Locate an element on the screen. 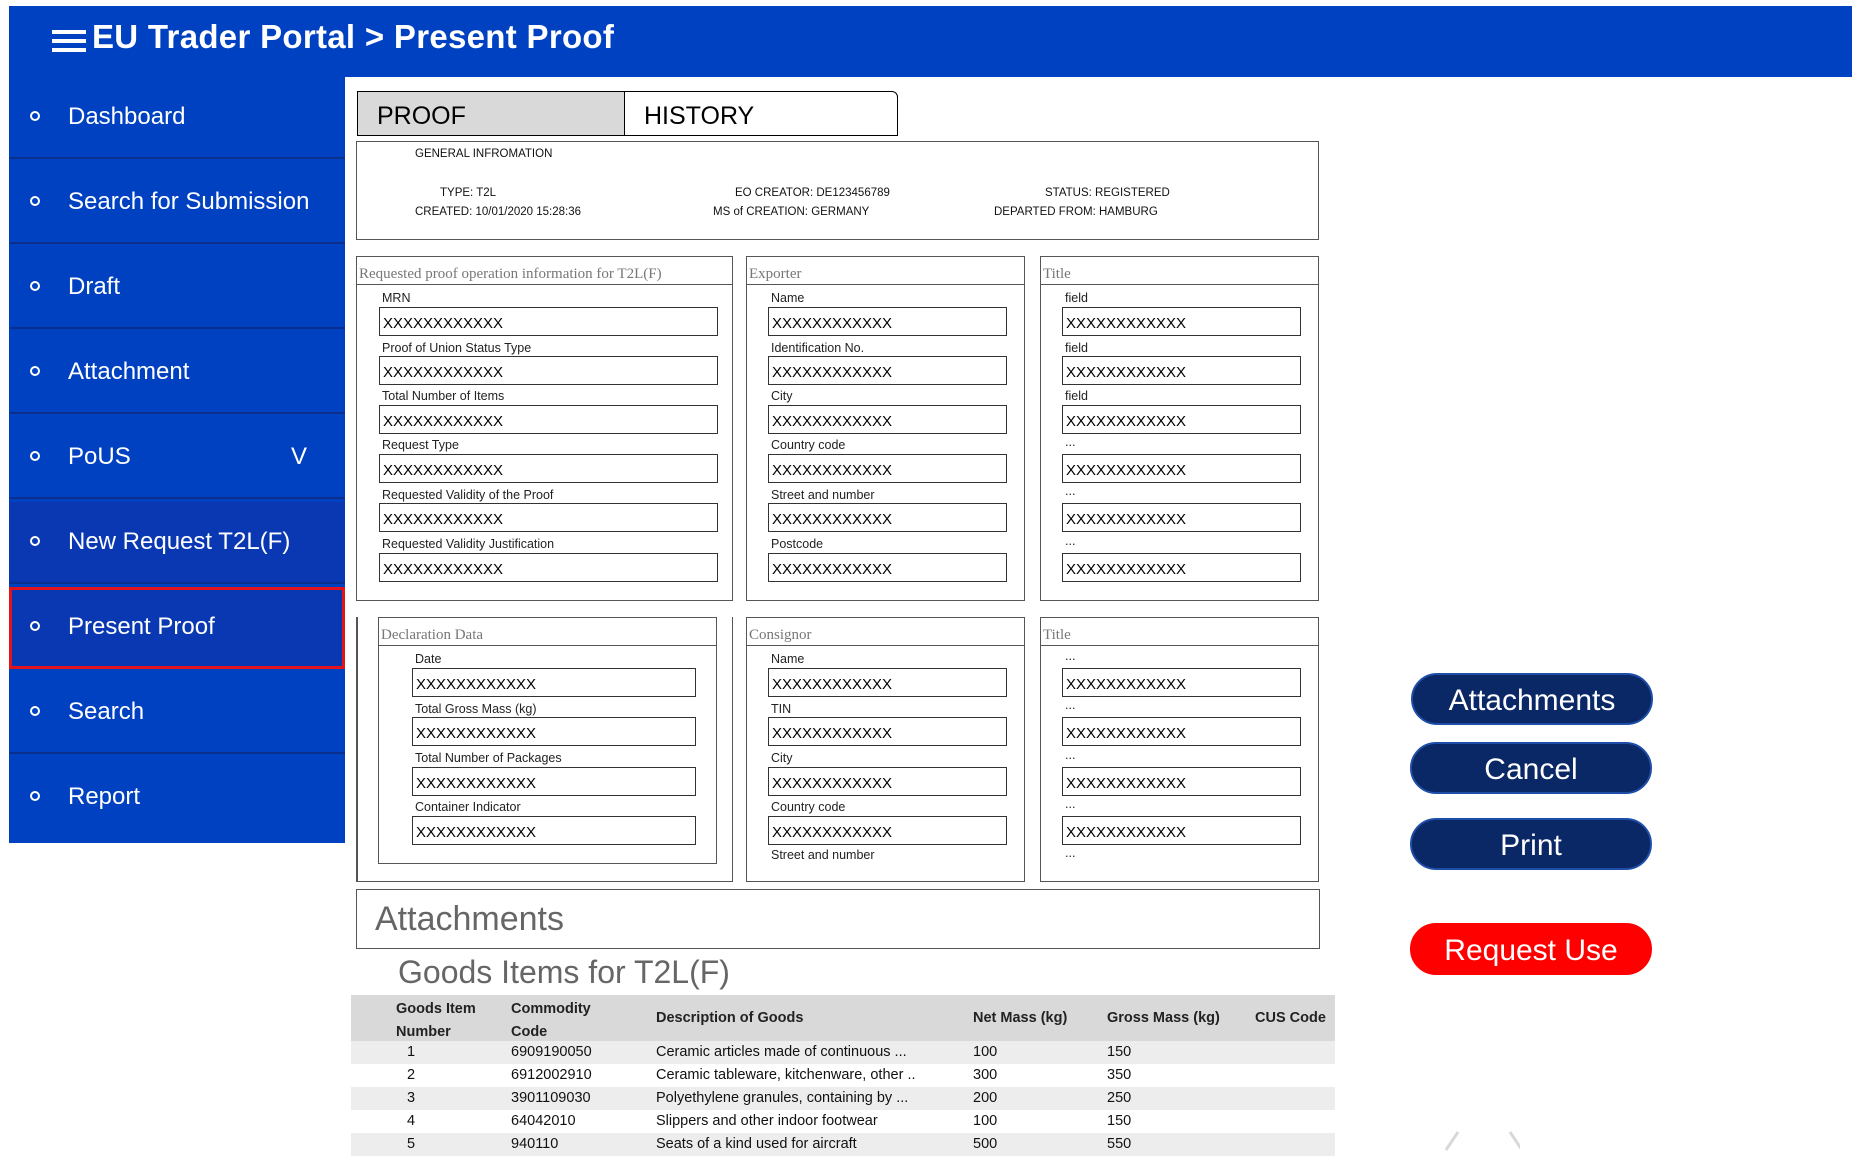 The width and height of the screenshot is (1852, 1156). cell-code: 64042010 is located at coordinates (543, 1121).